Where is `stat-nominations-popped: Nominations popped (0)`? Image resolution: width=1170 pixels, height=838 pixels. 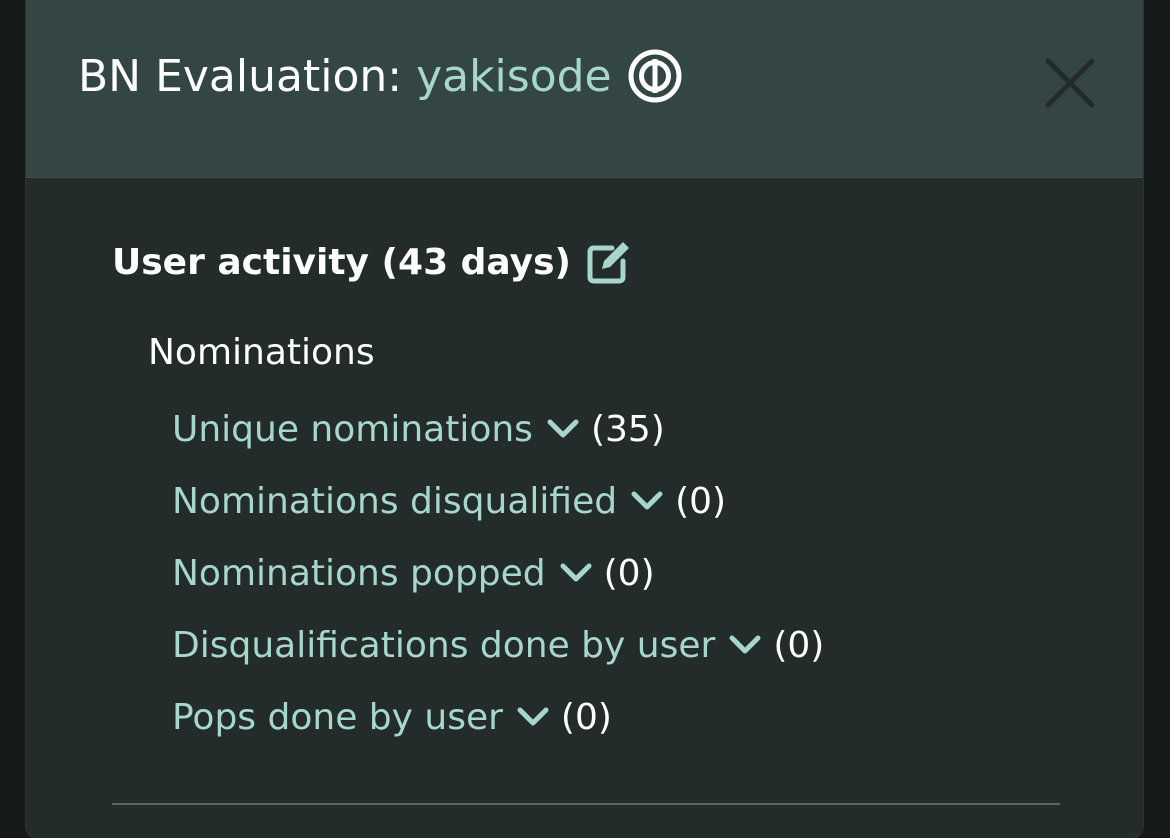 stat-nominations-popped: Nominations popped (0) is located at coordinates (498, 573).